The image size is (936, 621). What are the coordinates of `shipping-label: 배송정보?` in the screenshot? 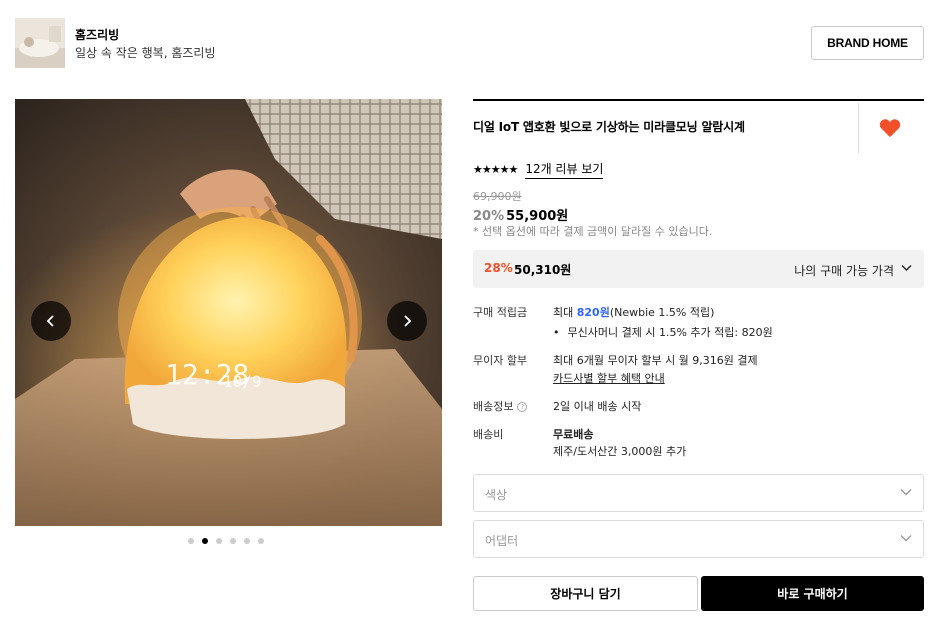 It's located at (500, 406).